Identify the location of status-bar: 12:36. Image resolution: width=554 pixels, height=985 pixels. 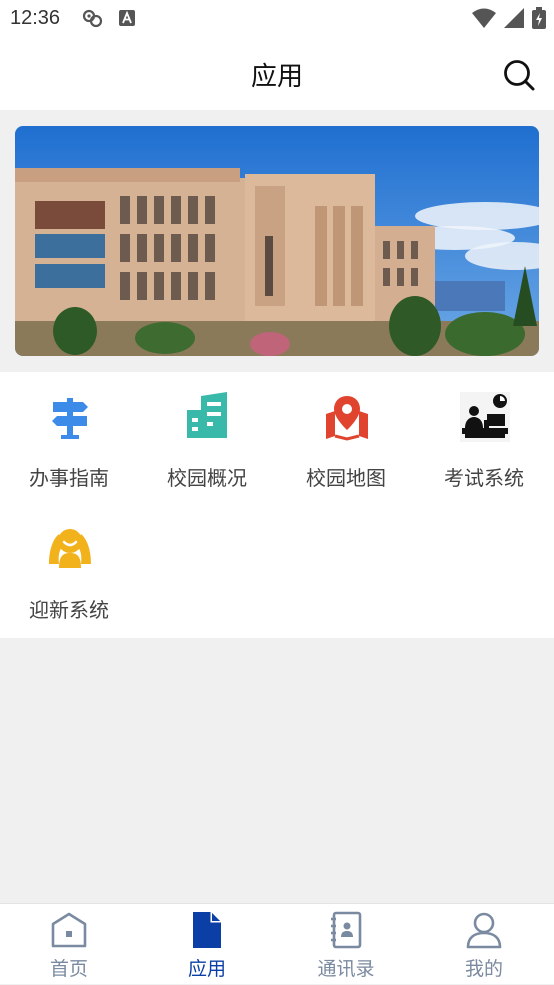
(277, 19).